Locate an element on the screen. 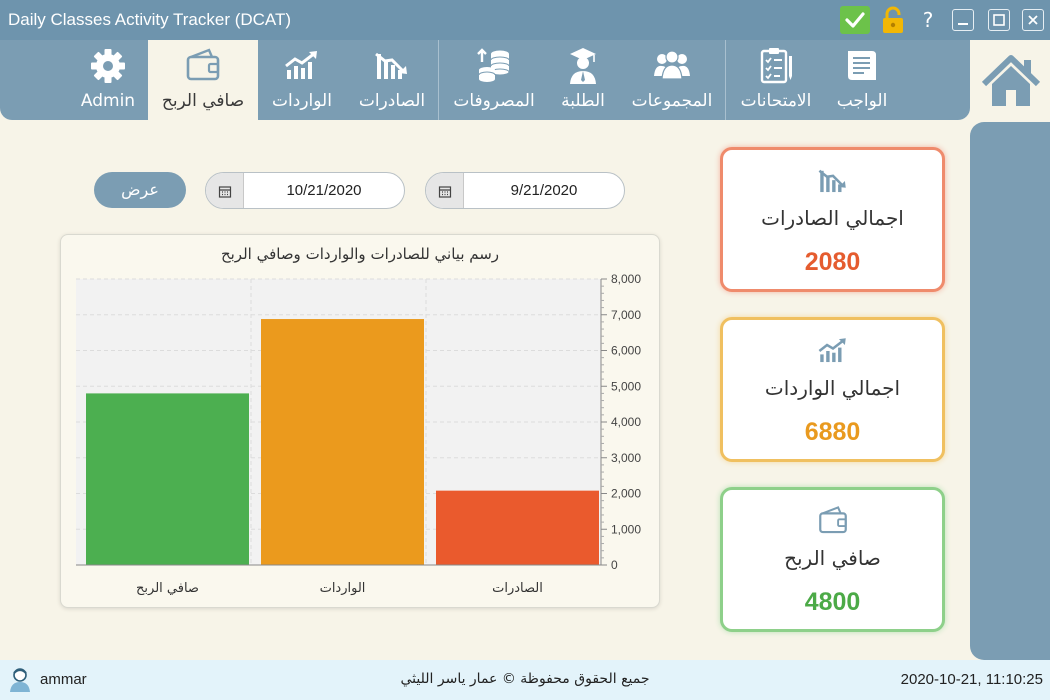 This screenshot has width=1050, height=700. nav-label: المصروفات is located at coordinates (494, 101).